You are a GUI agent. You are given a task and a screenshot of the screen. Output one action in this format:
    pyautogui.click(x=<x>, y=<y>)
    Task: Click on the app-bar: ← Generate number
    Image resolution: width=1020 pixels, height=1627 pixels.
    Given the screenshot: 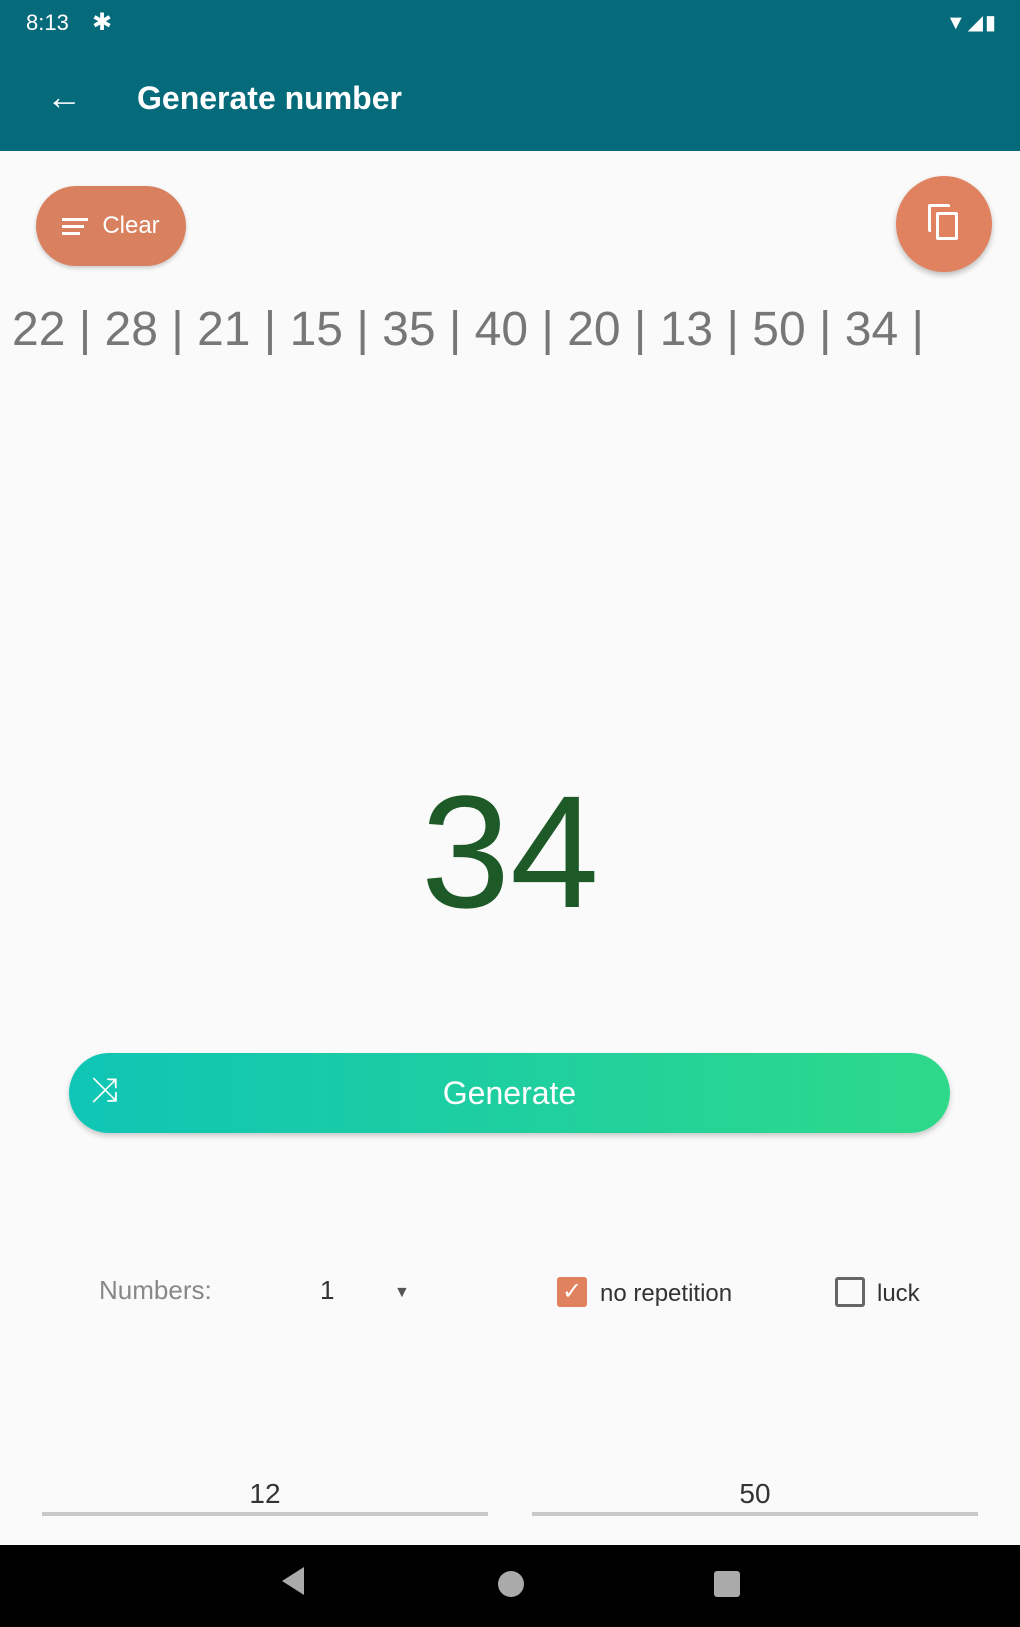 What is the action you would take?
    pyautogui.click(x=510, y=99)
    